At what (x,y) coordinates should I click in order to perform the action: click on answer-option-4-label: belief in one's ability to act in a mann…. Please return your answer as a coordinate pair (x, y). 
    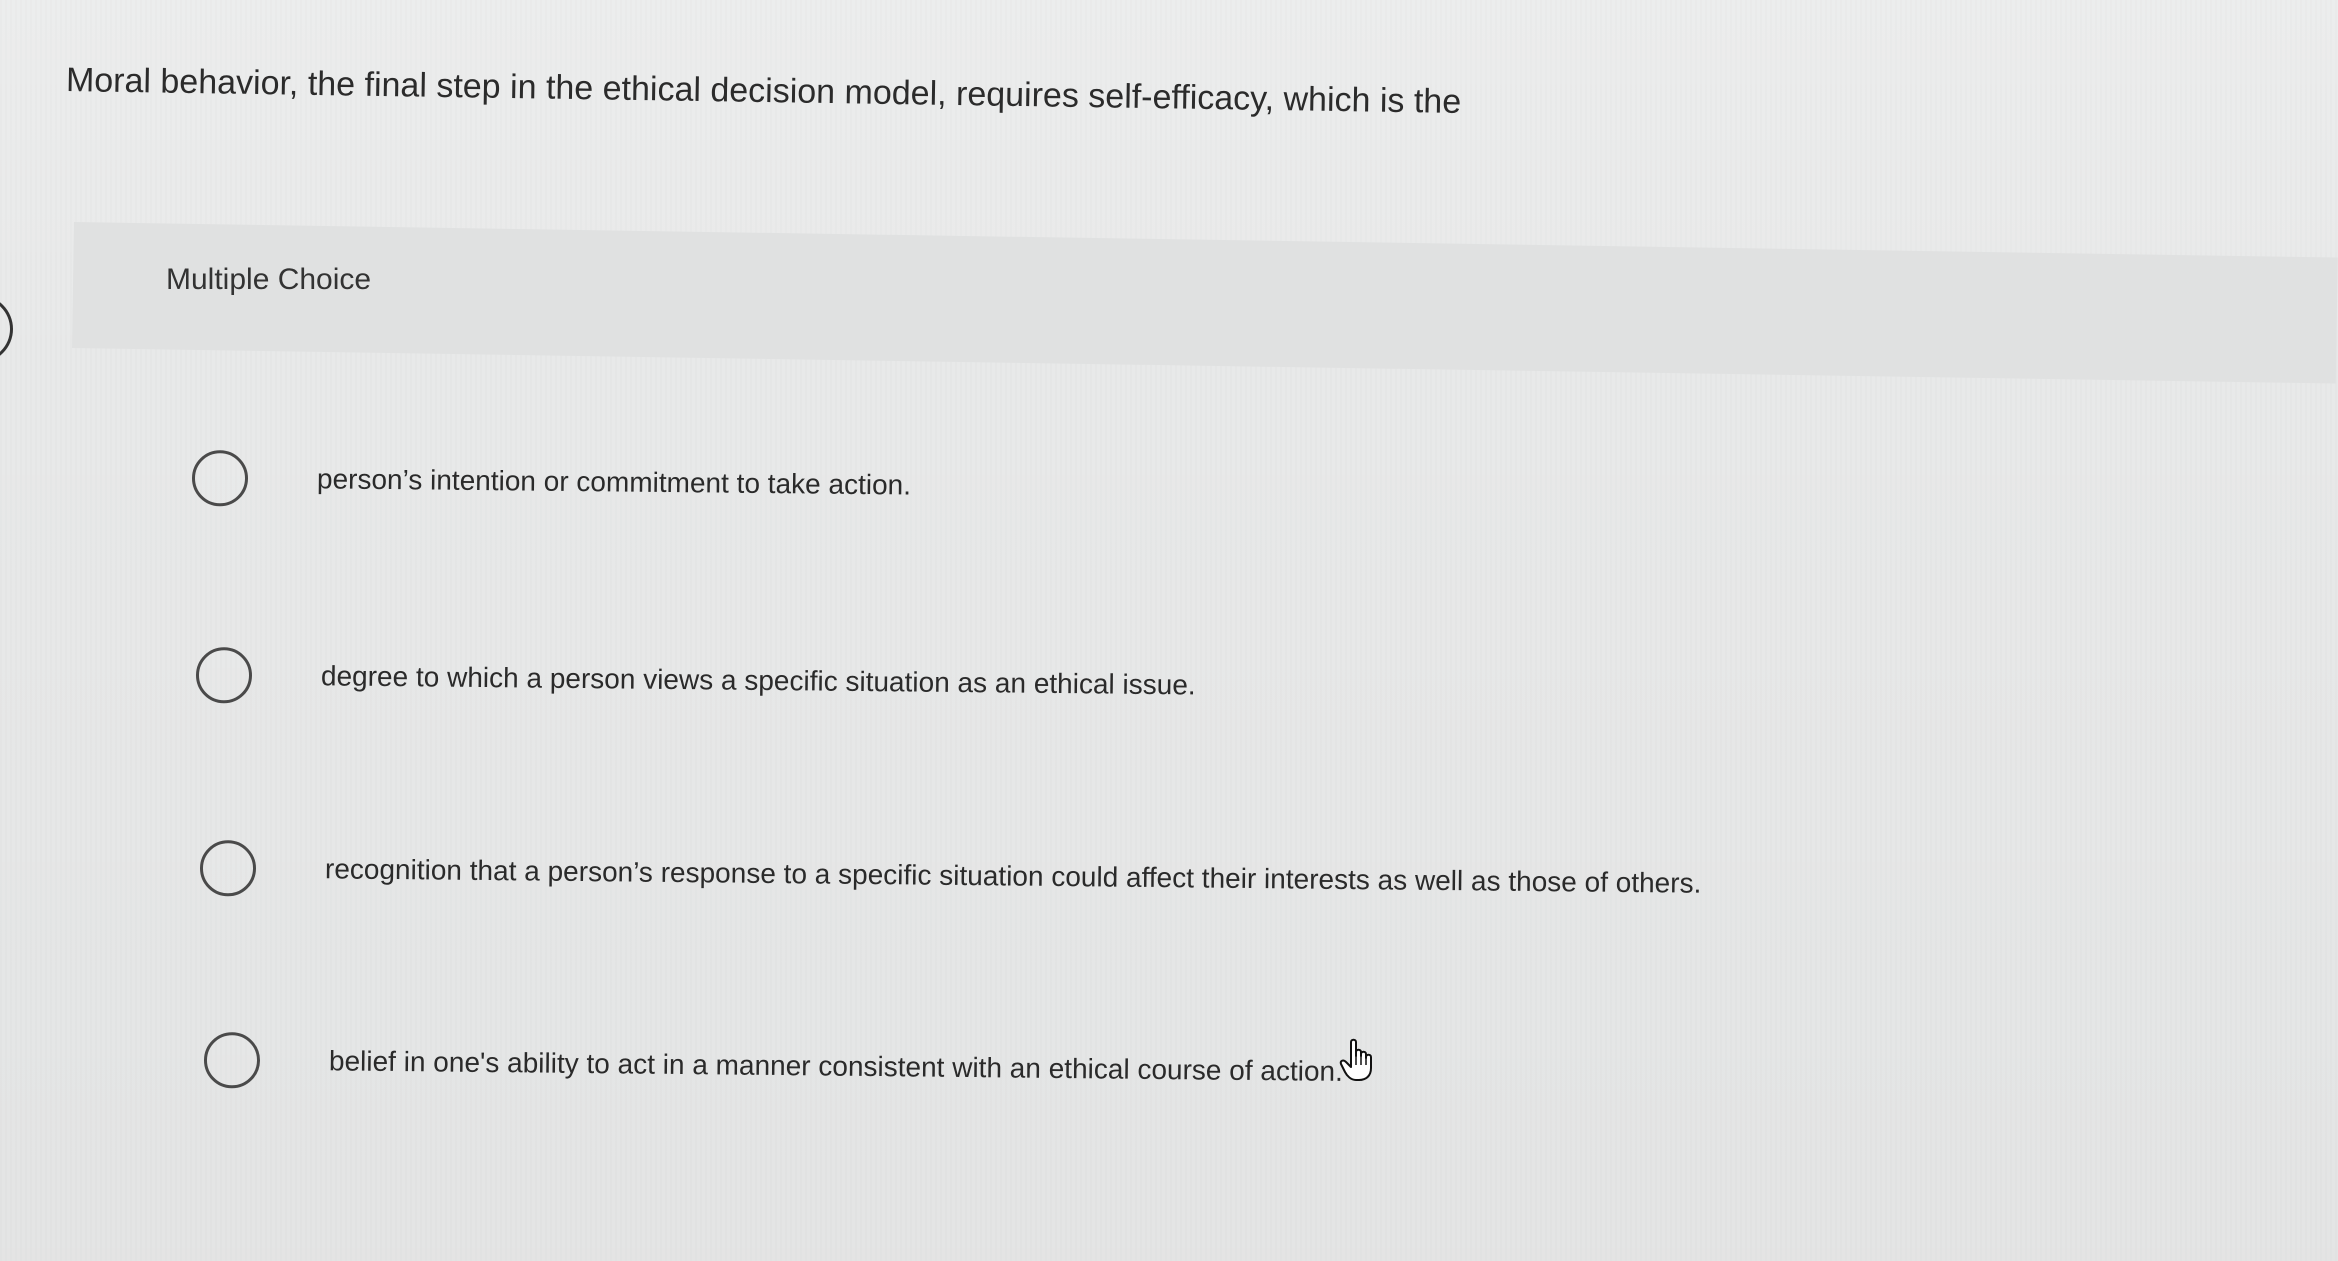
    Looking at the image, I should click on (836, 1066).